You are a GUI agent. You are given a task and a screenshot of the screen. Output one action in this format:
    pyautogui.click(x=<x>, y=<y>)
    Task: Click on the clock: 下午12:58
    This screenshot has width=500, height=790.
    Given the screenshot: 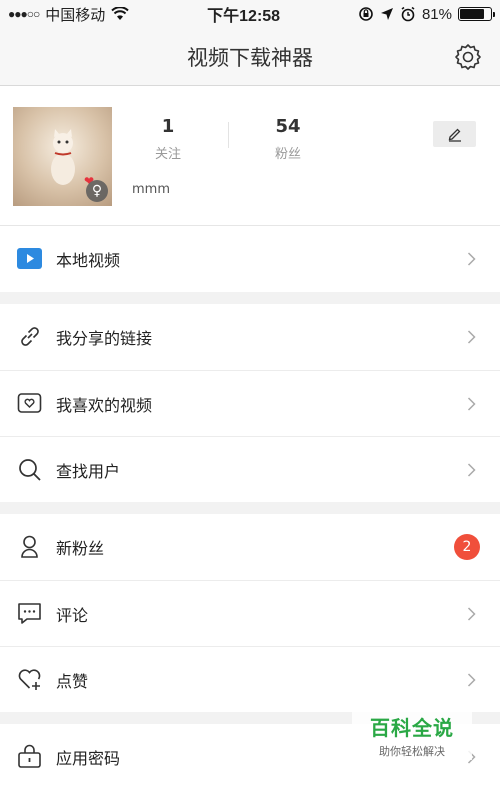 What is the action you would take?
    pyautogui.click(x=244, y=16)
    